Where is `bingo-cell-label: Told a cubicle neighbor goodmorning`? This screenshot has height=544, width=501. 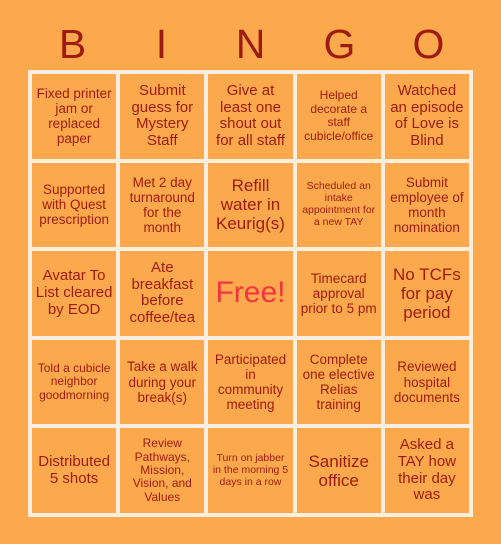 bingo-cell-label: Told a cubicle neighbor goodmorning is located at coordinates (74, 381).